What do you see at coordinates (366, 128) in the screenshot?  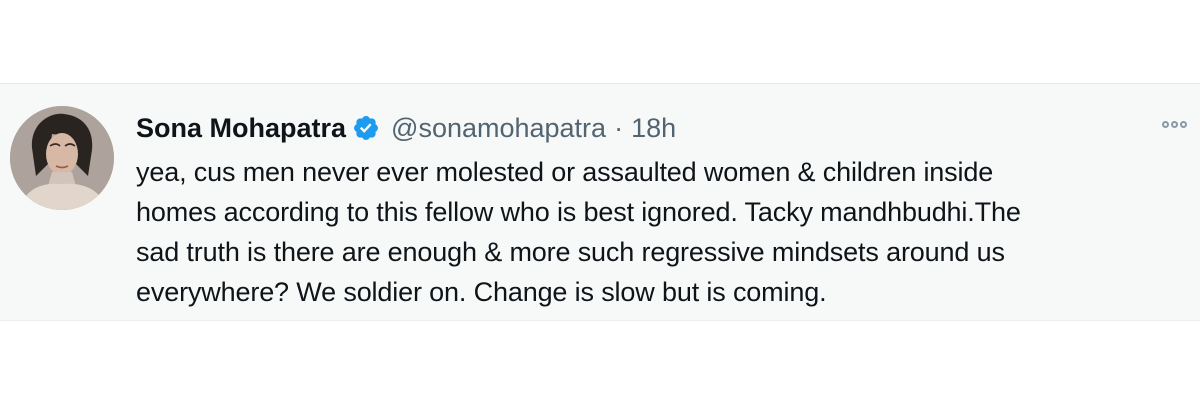 I see `verified-badge-icon` at bounding box center [366, 128].